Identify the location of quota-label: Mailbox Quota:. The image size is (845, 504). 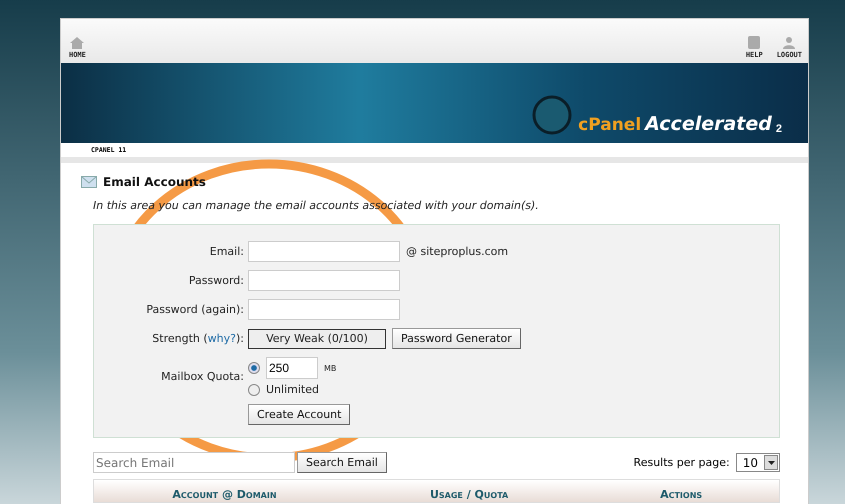
(202, 376).